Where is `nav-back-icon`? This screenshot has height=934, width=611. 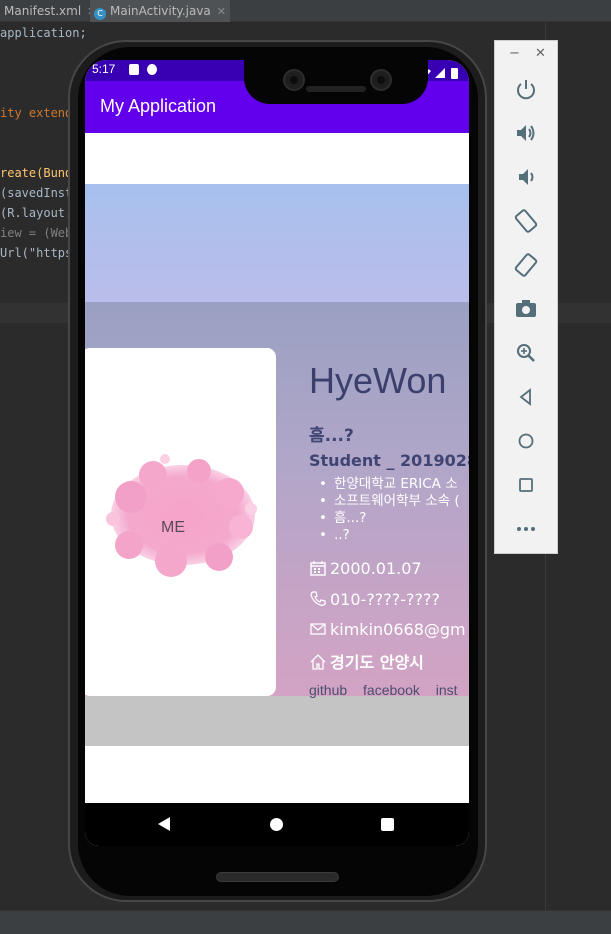 nav-back-icon is located at coordinates (164, 824).